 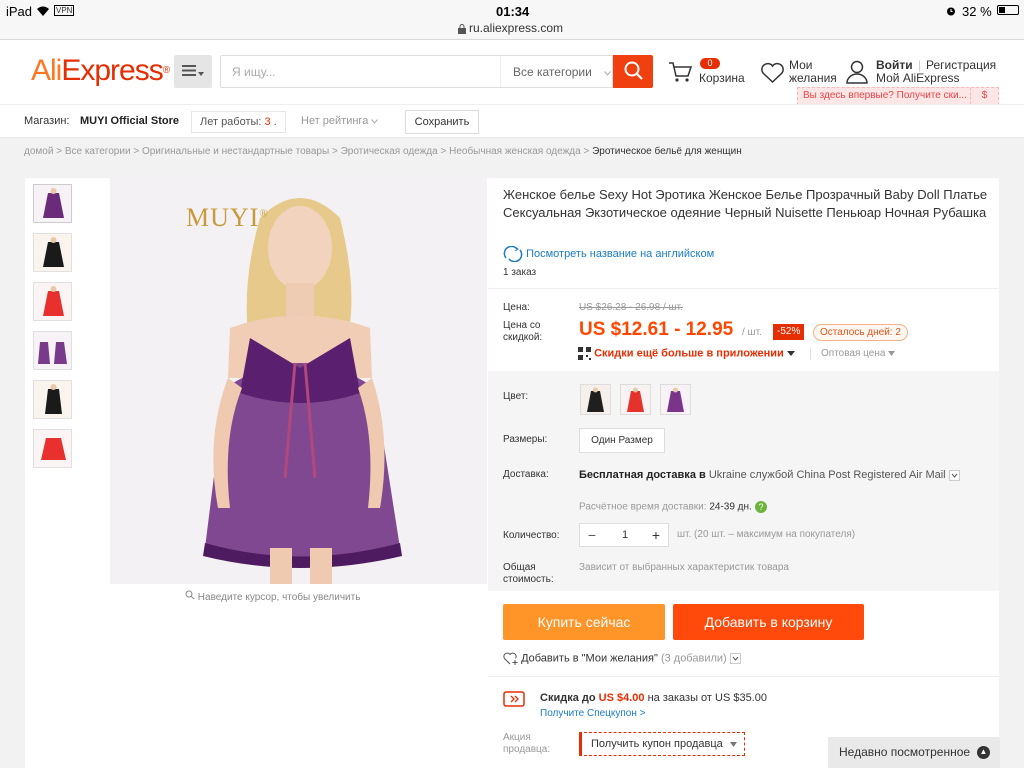 What do you see at coordinates (235, 151) in the screenshot?
I see `breadcrumb-novelty: Оригинальные и нестандартные товары` at bounding box center [235, 151].